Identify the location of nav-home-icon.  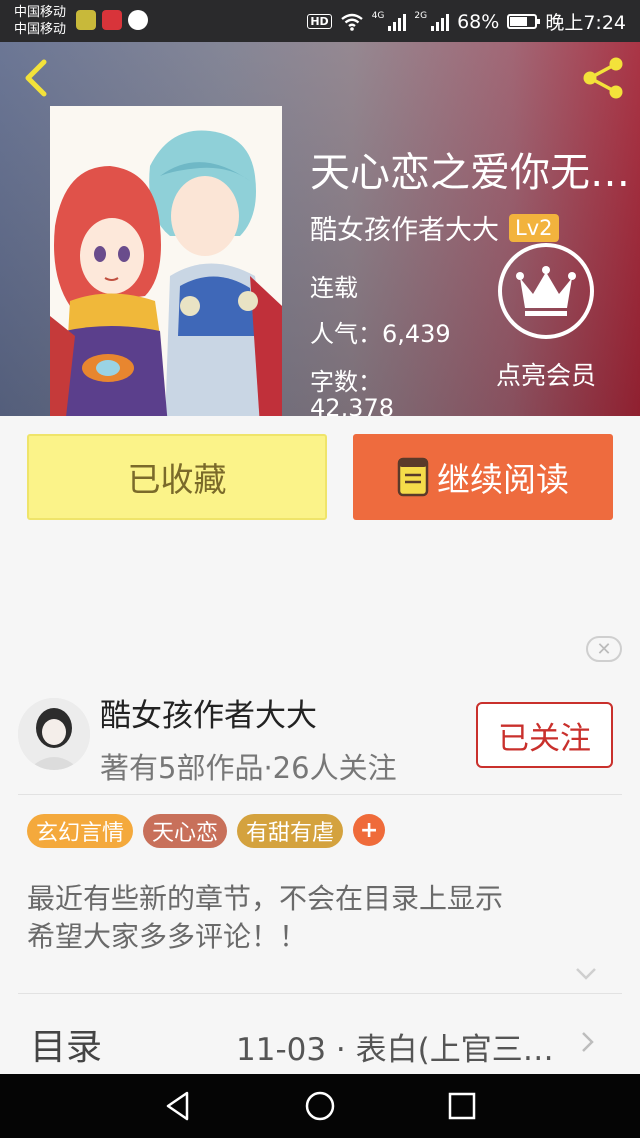
(320, 1106).